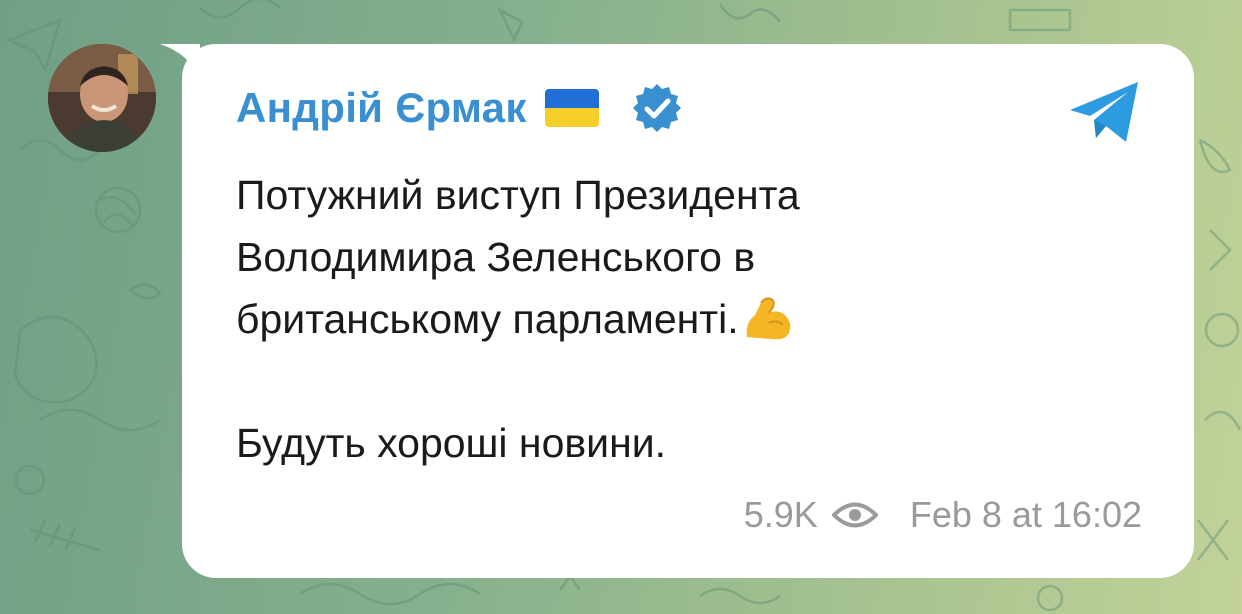 This screenshot has height=614, width=1242. What do you see at coordinates (854, 515) in the screenshot?
I see `eye-icon` at bounding box center [854, 515].